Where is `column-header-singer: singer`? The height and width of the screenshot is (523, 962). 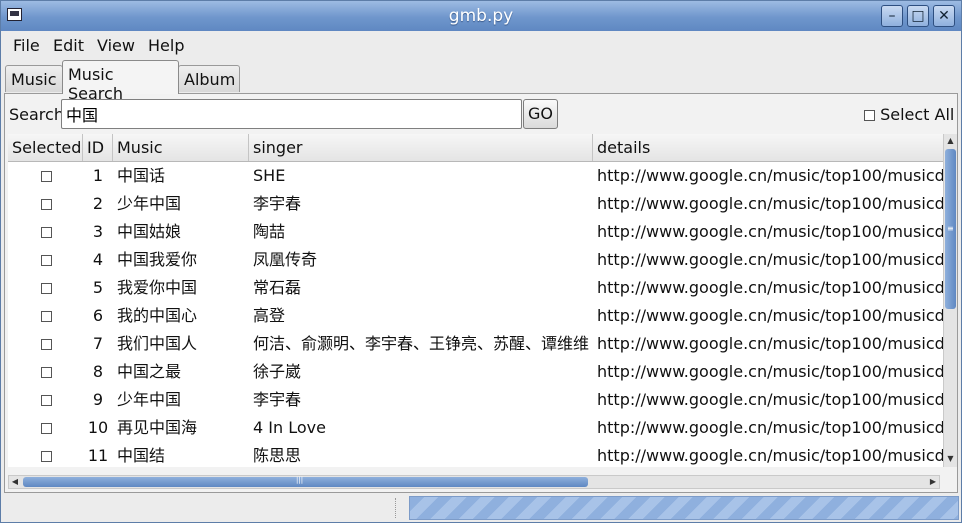
column-header-singer: singer is located at coordinates (421, 147).